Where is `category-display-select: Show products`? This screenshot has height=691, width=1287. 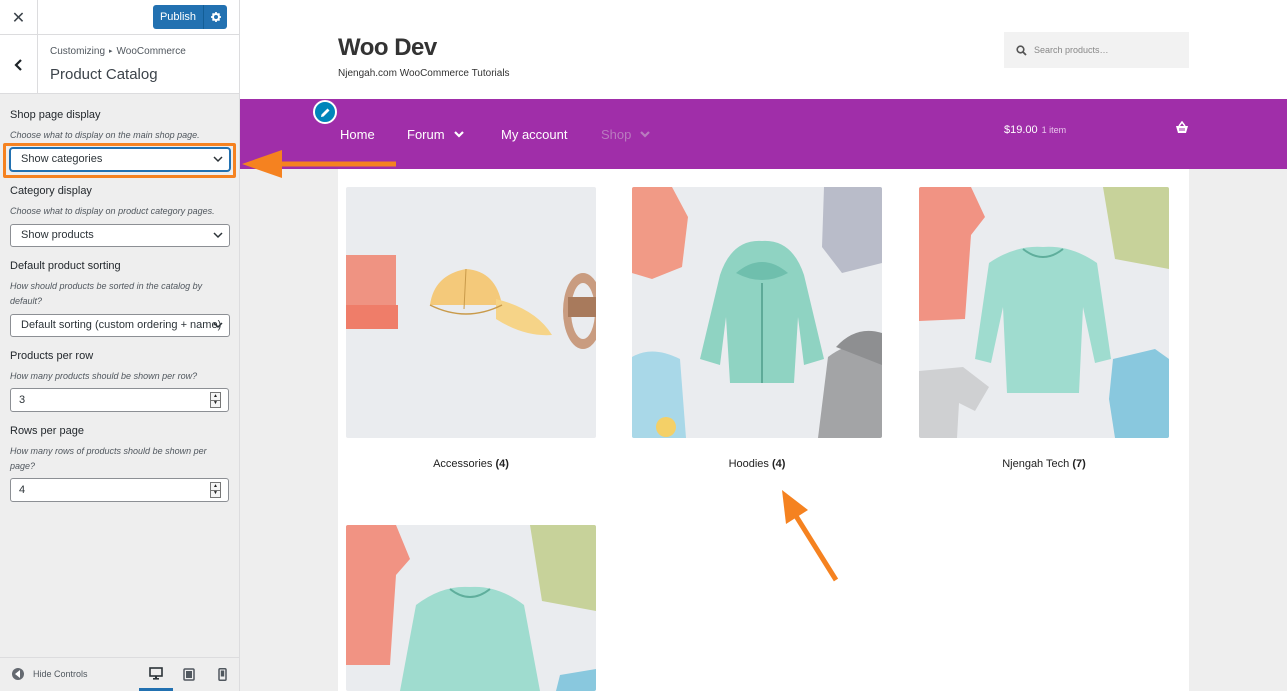 category-display-select: Show products is located at coordinates (120, 235).